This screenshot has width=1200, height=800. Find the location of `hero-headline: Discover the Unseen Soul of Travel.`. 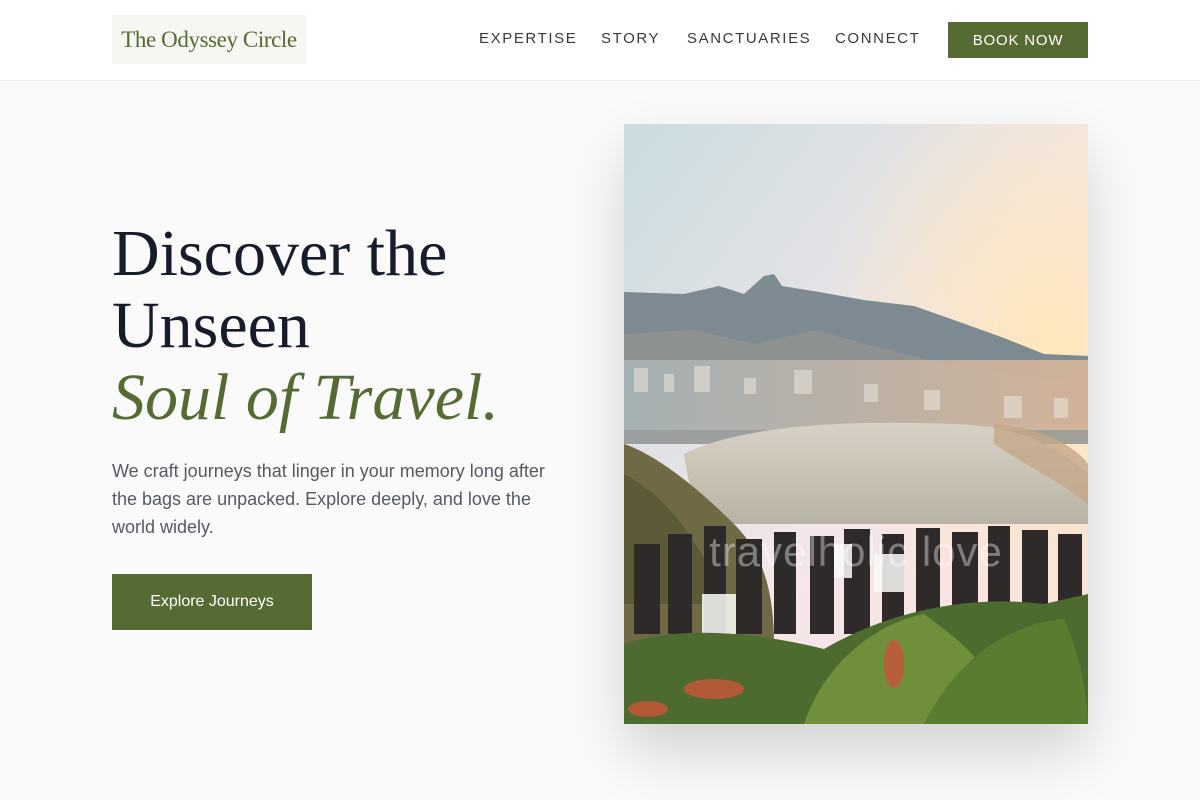

hero-headline: Discover the Unseen Soul of Travel. is located at coordinates (352, 326).